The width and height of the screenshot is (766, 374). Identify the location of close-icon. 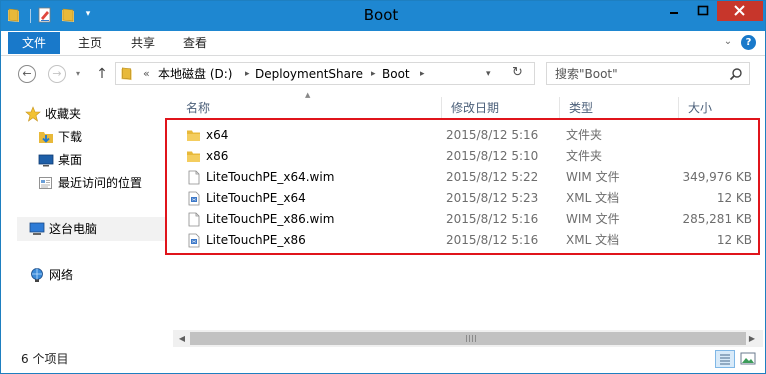
(739, 10).